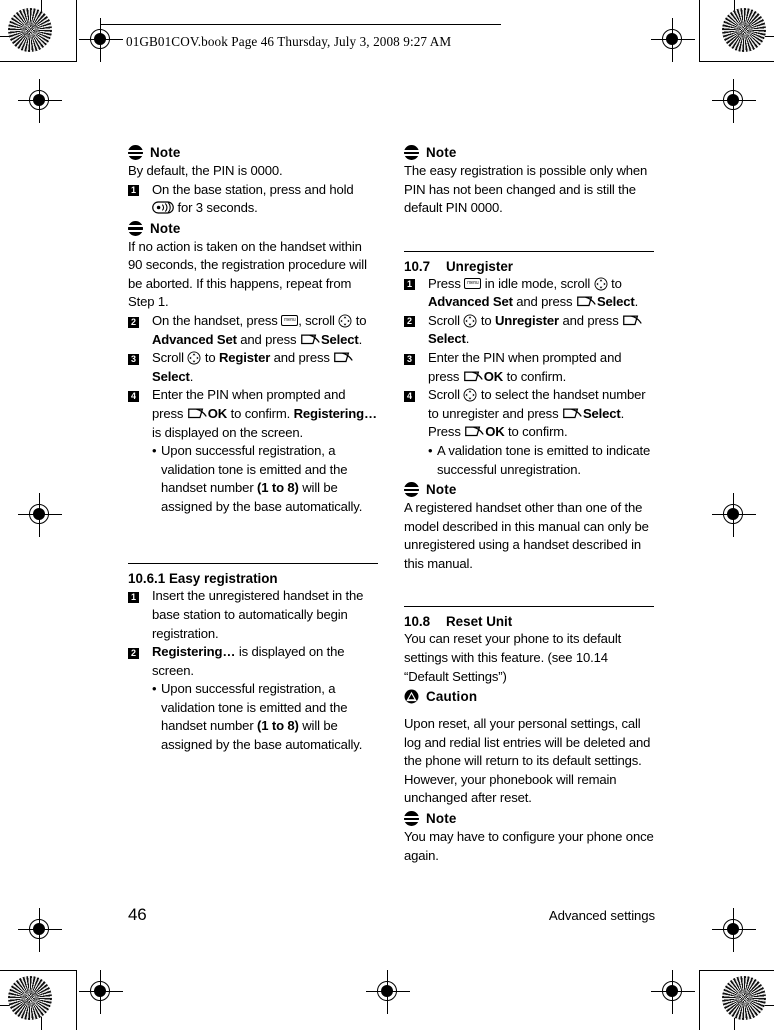  What do you see at coordinates (479, 266) in the screenshot?
I see `section-title: Unregister` at bounding box center [479, 266].